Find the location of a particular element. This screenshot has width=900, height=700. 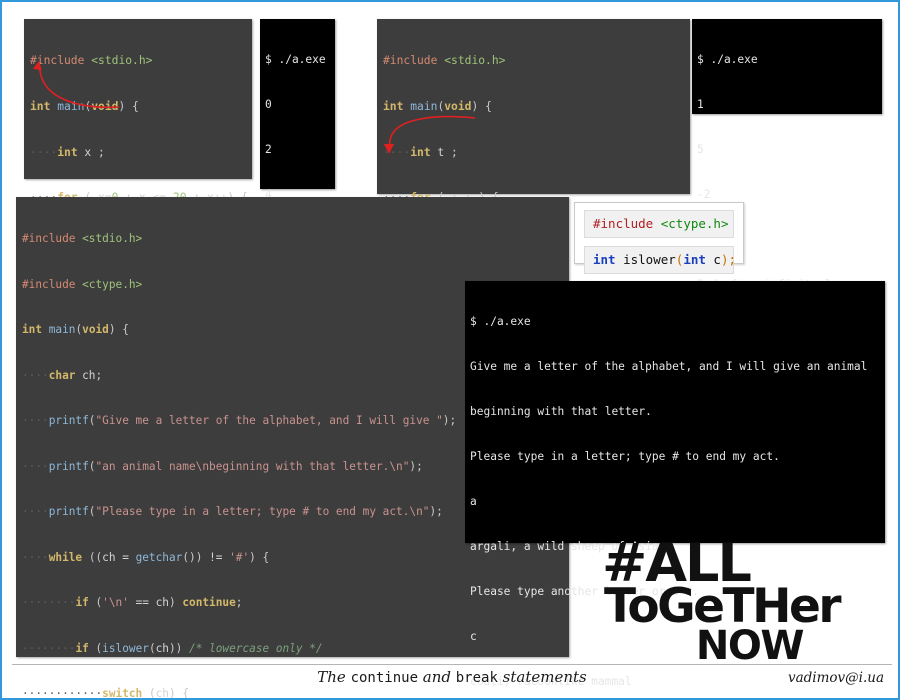

logo-line-1: #ALL is located at coordinates (677, 563).